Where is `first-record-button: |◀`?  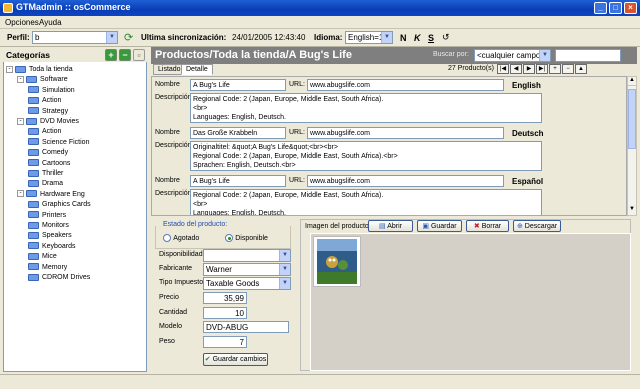
first-record-button: |◀ is located at coordinates (503, 69).